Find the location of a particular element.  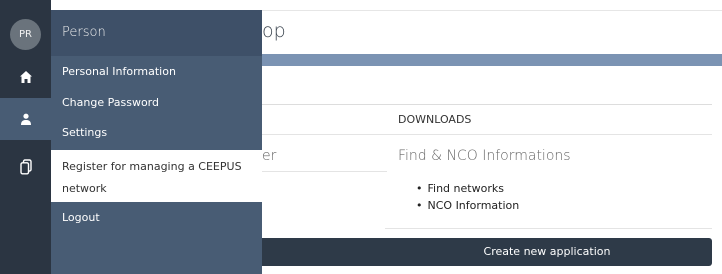

menu-item-settings: Settings is located at coordinates (84, 132).